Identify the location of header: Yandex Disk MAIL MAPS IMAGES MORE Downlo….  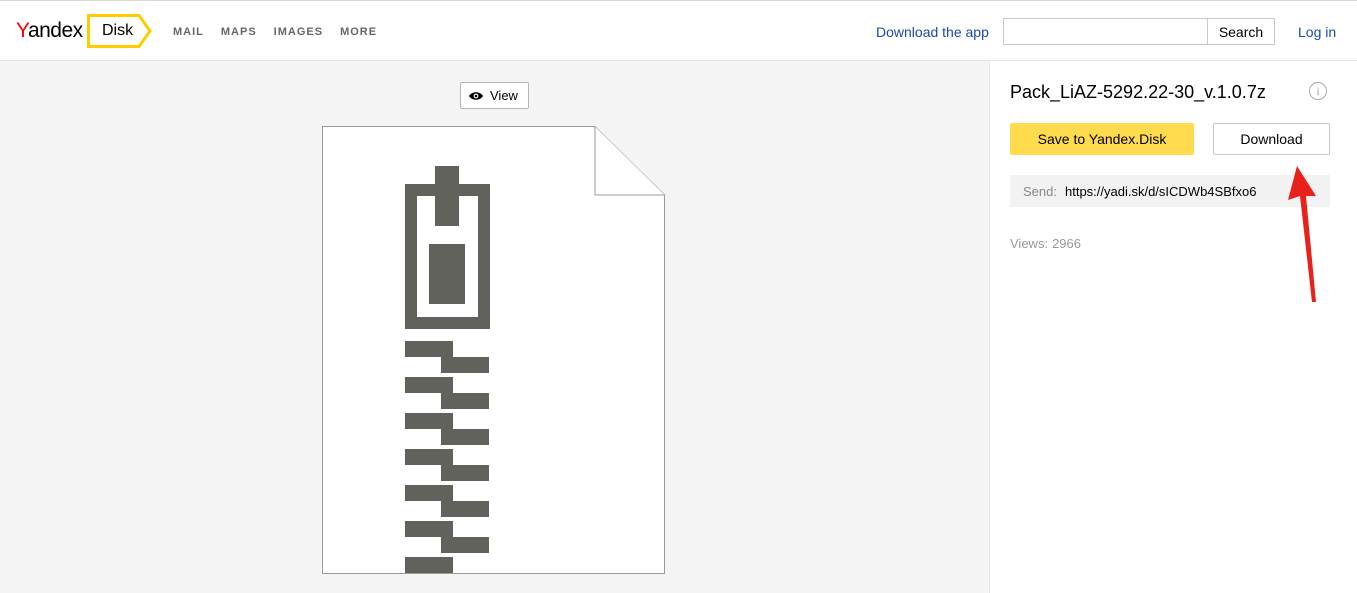
(678, 30).